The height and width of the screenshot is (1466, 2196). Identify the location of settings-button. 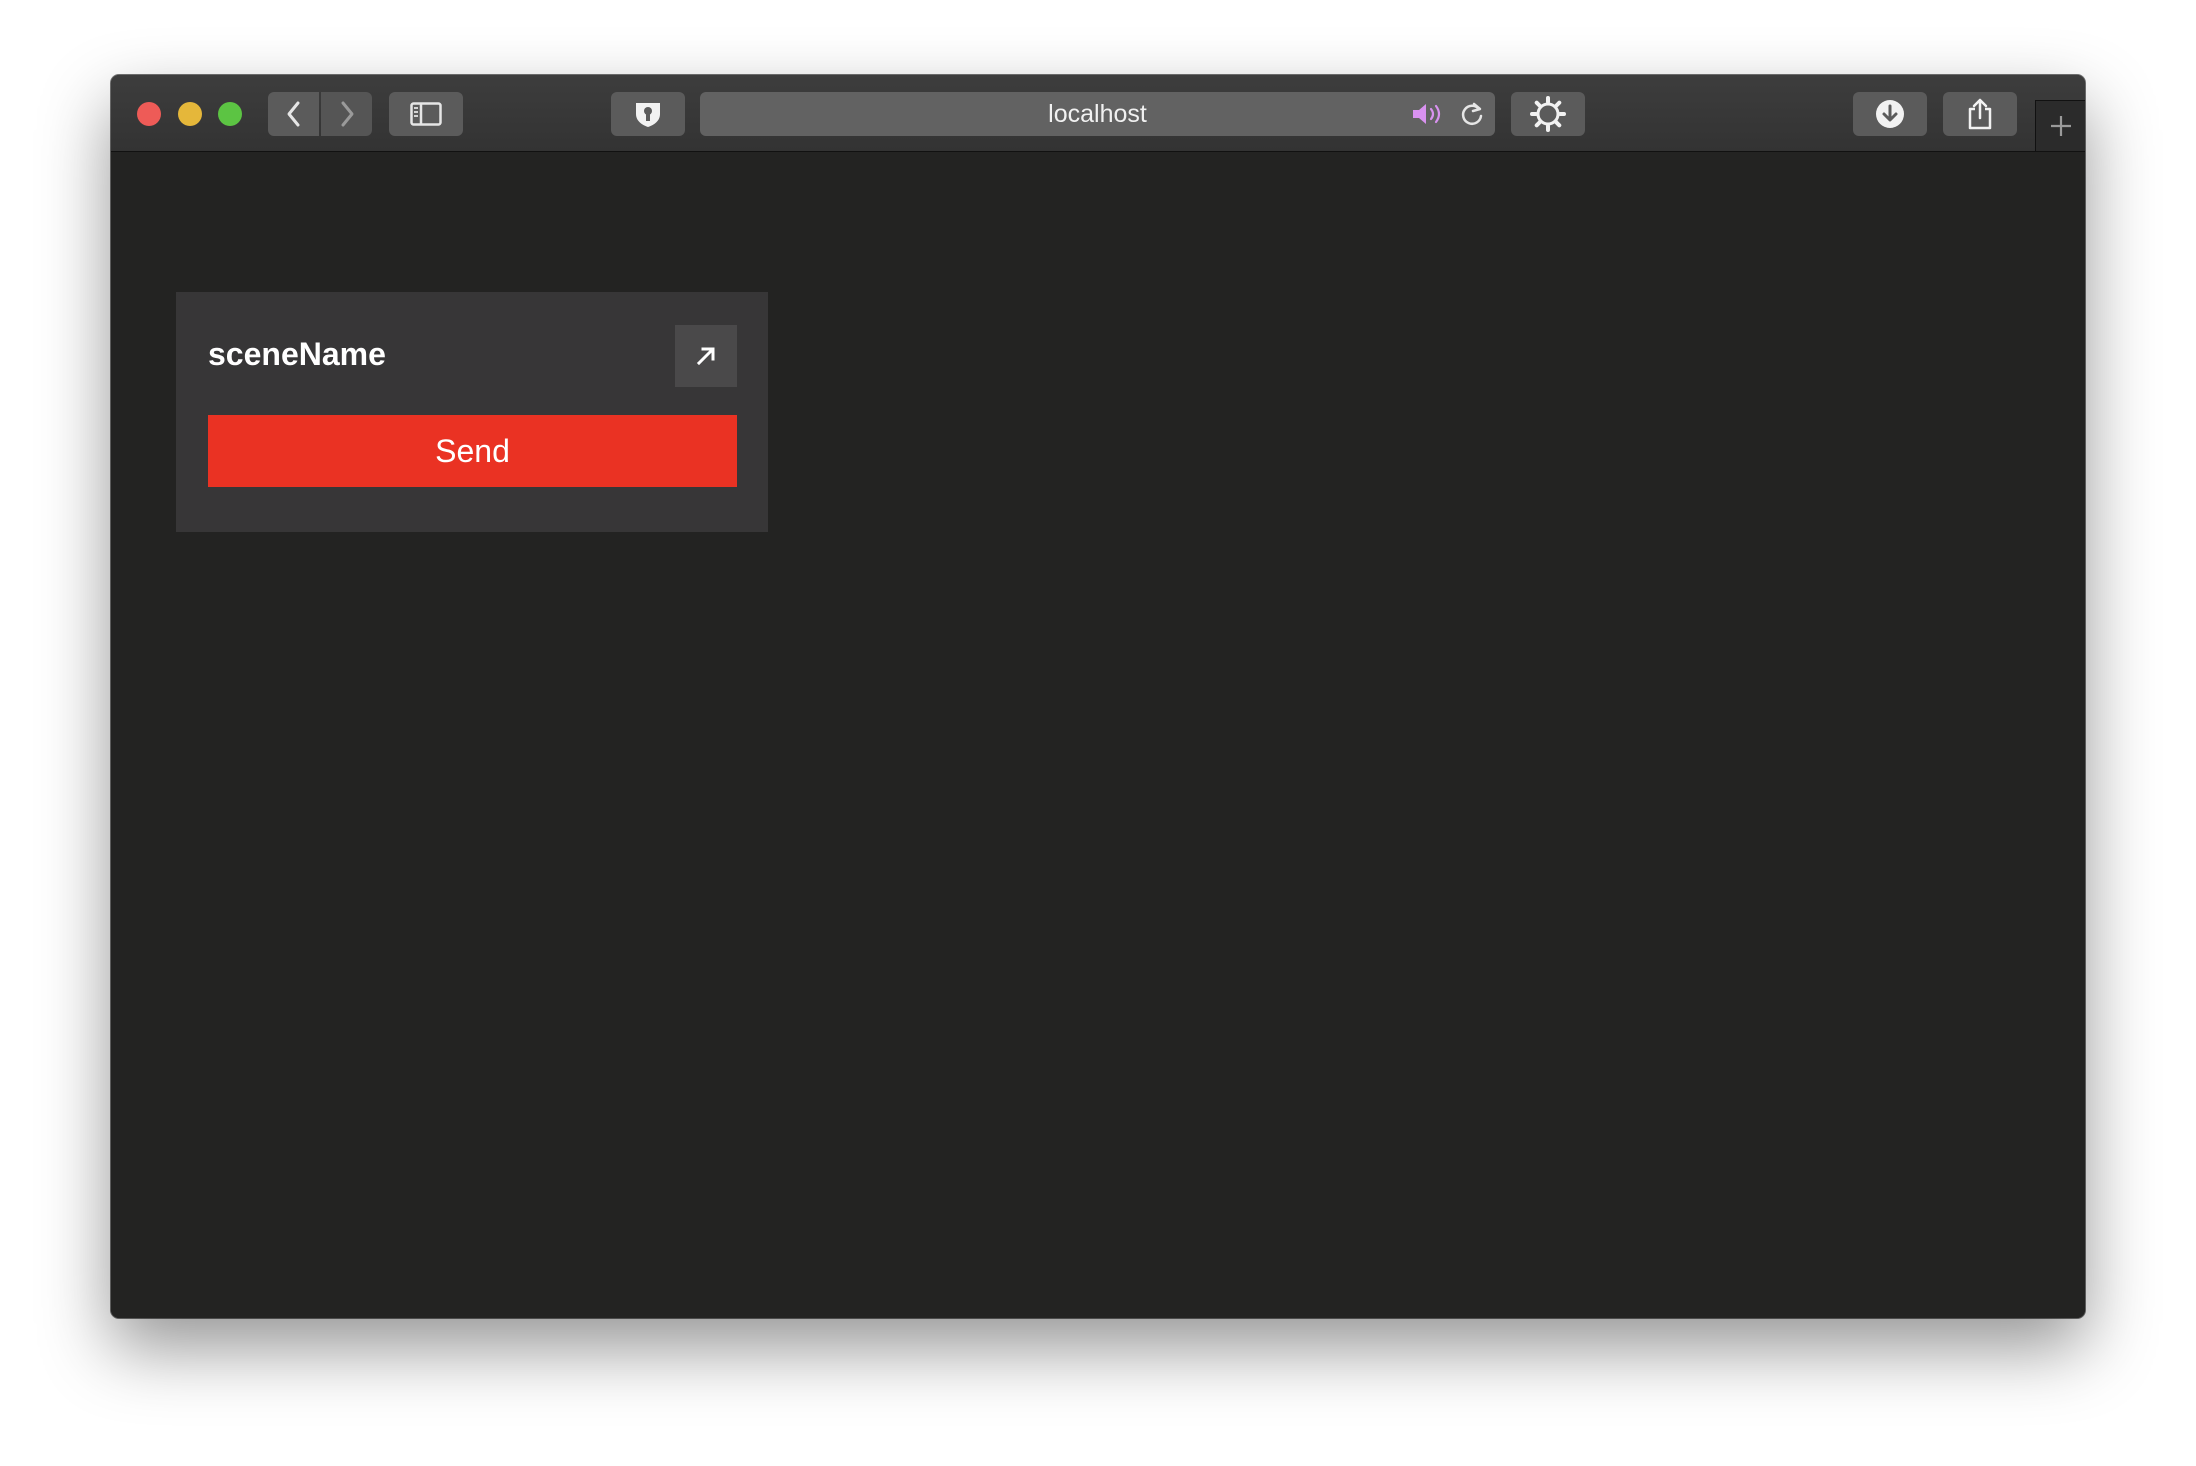
(1548, 114).